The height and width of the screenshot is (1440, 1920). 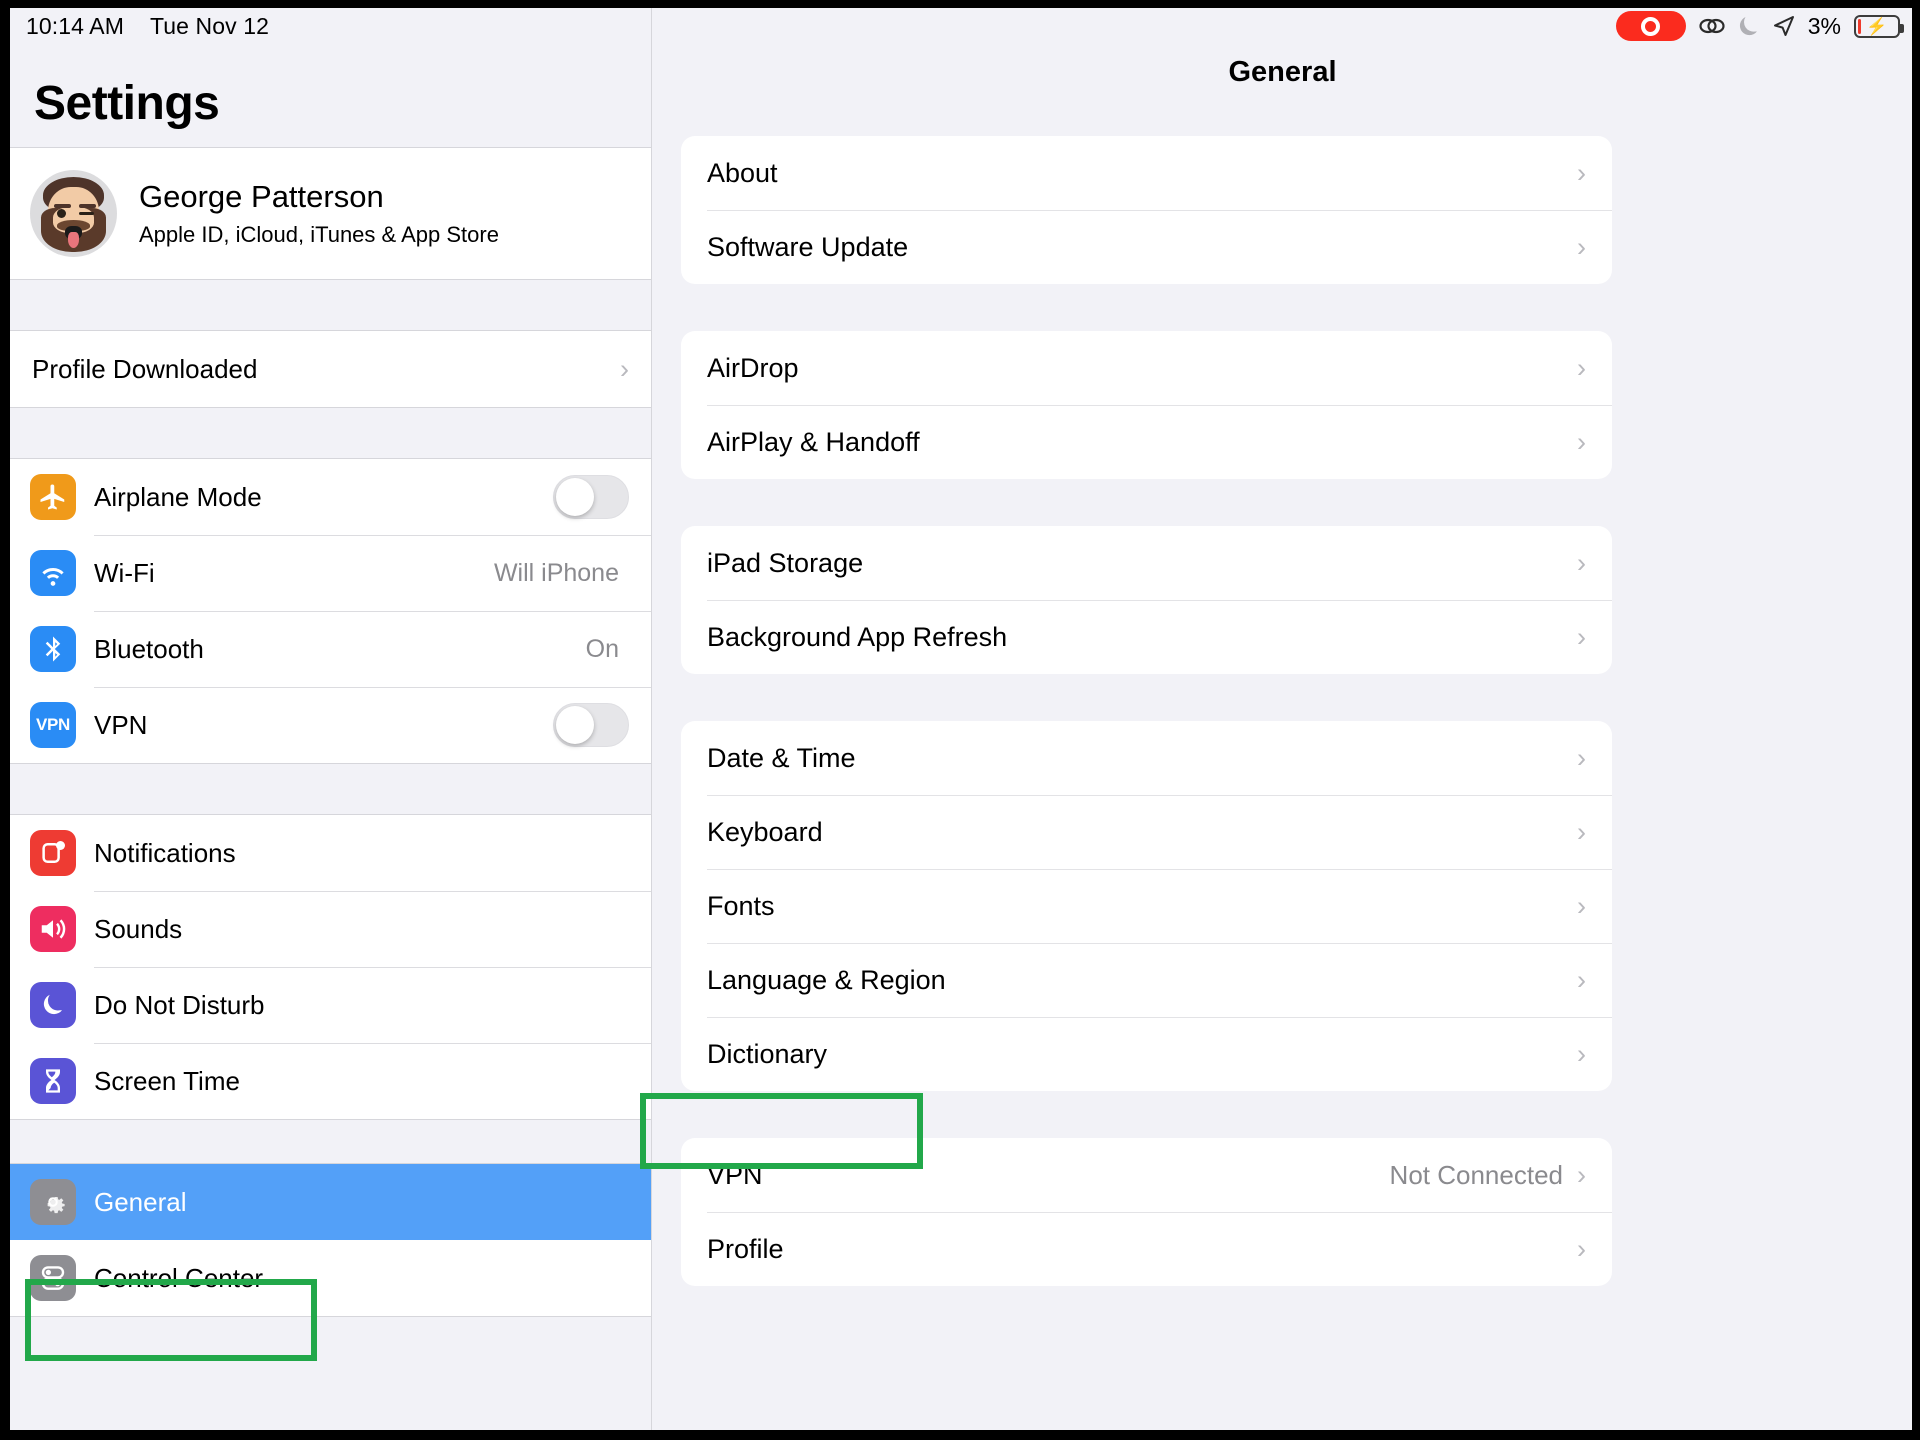 I want to click on detail-group-sharing: AirDrop › AirPlay & Handoff ›, so click(x=1146, y=405).